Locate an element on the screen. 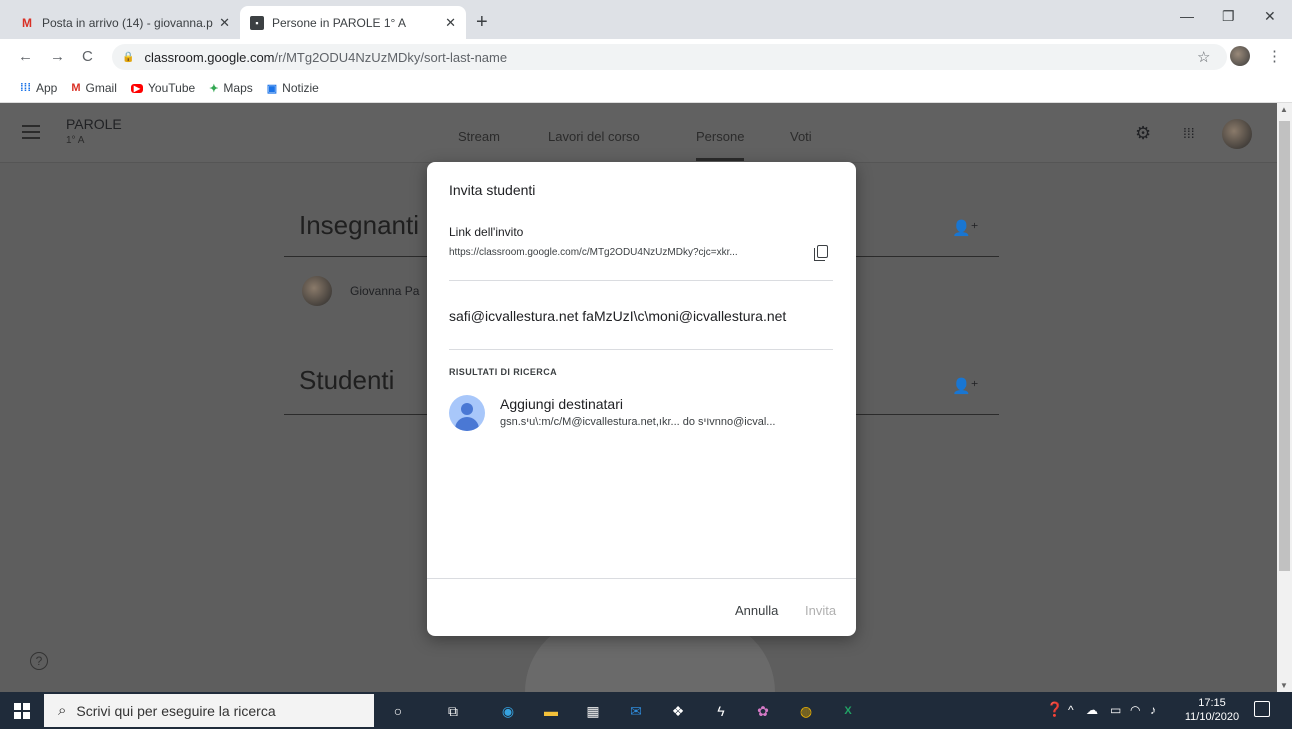 The image size is (1292, 729). help-tray-icon: ❓ is located at coordinates (1054, 709).